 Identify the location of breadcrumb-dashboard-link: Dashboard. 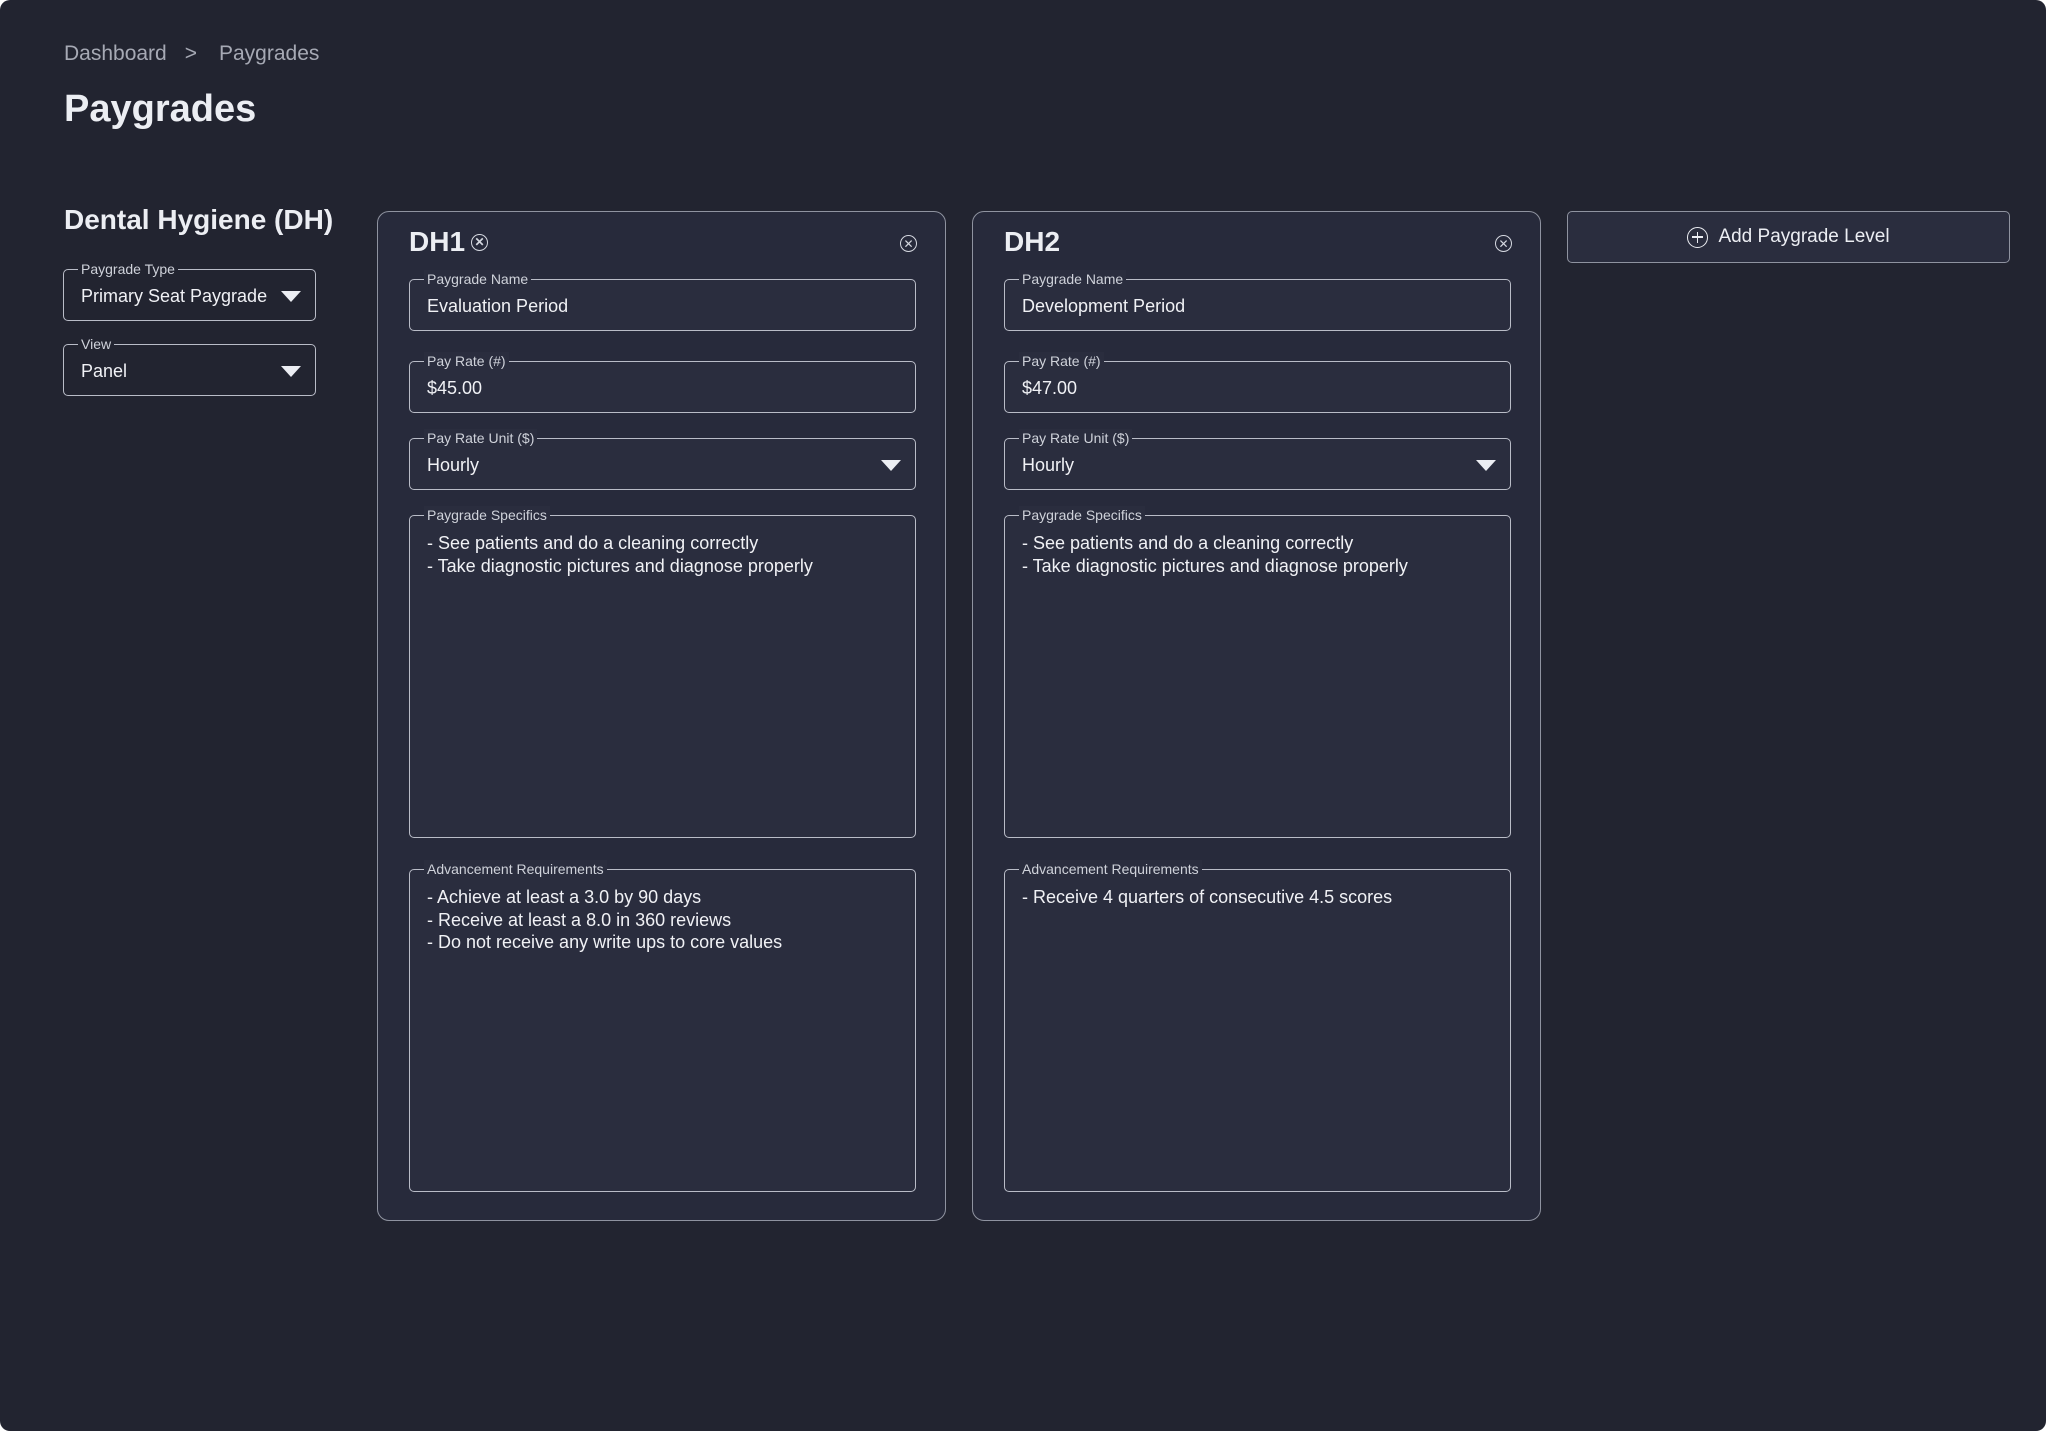
(115, 54).